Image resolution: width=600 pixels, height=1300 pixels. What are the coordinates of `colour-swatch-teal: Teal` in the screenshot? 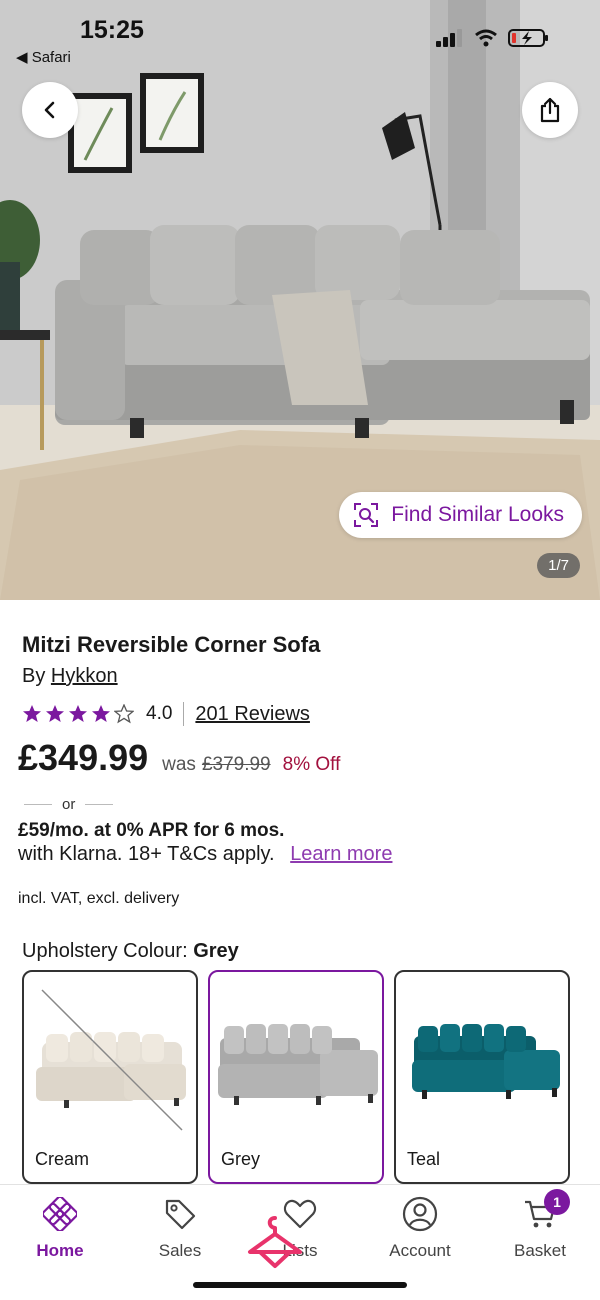 It's located at (482, 1077).